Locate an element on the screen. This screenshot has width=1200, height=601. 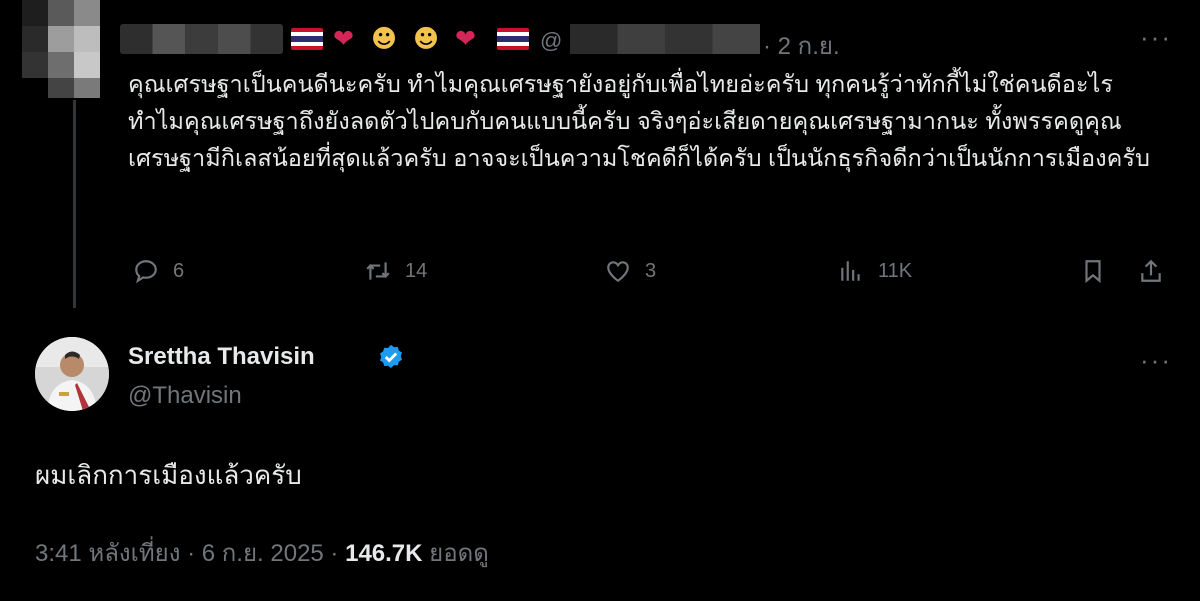
more-options-button-main: ··· is located at coordinates (1156, 360).